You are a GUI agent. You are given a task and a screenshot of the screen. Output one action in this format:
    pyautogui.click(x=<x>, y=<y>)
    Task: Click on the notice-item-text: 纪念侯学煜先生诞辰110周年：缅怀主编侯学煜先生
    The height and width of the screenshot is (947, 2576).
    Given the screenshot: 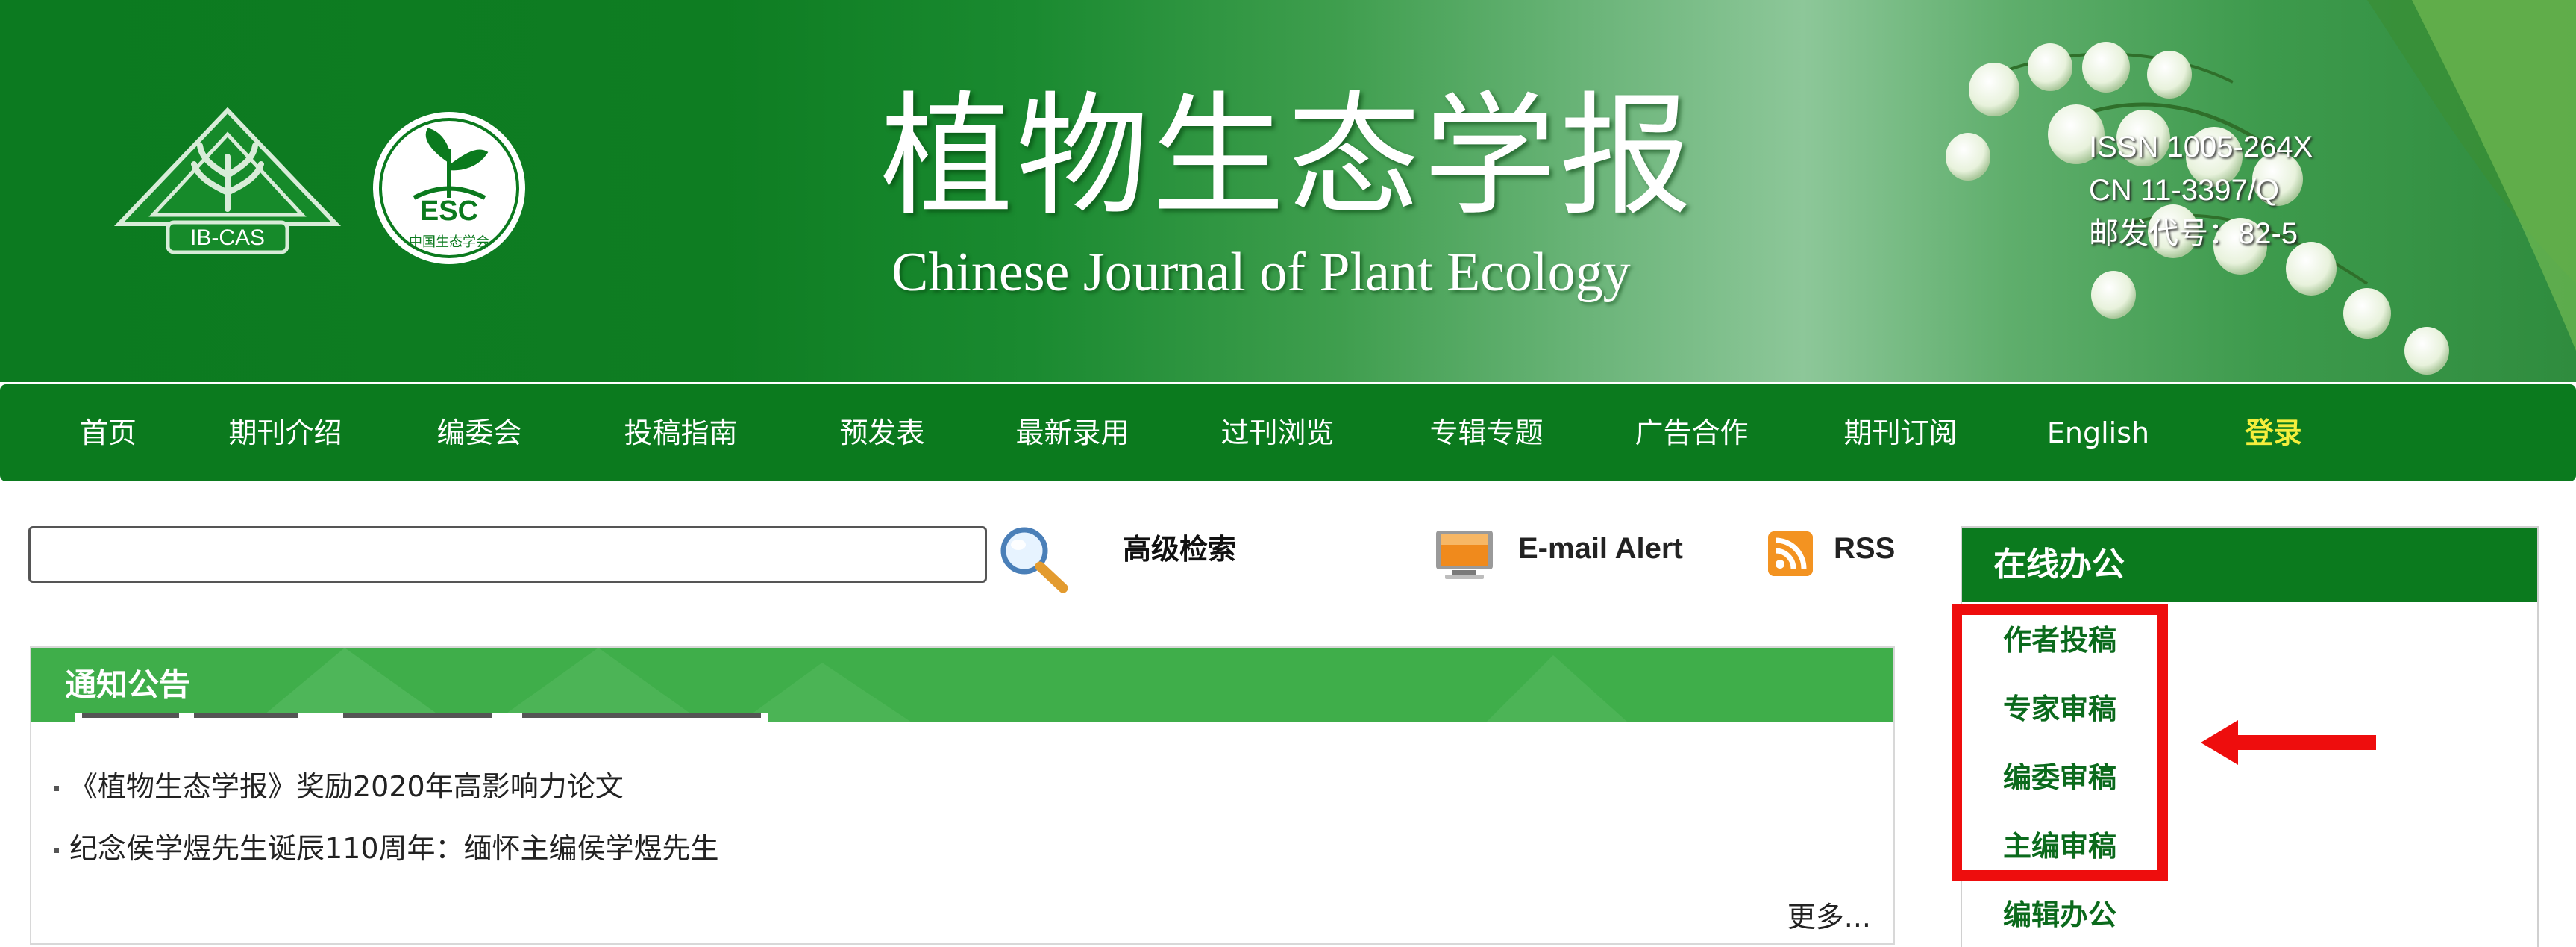 What is the action you would take?
    pyautogui.click(x=394, y=848)
    